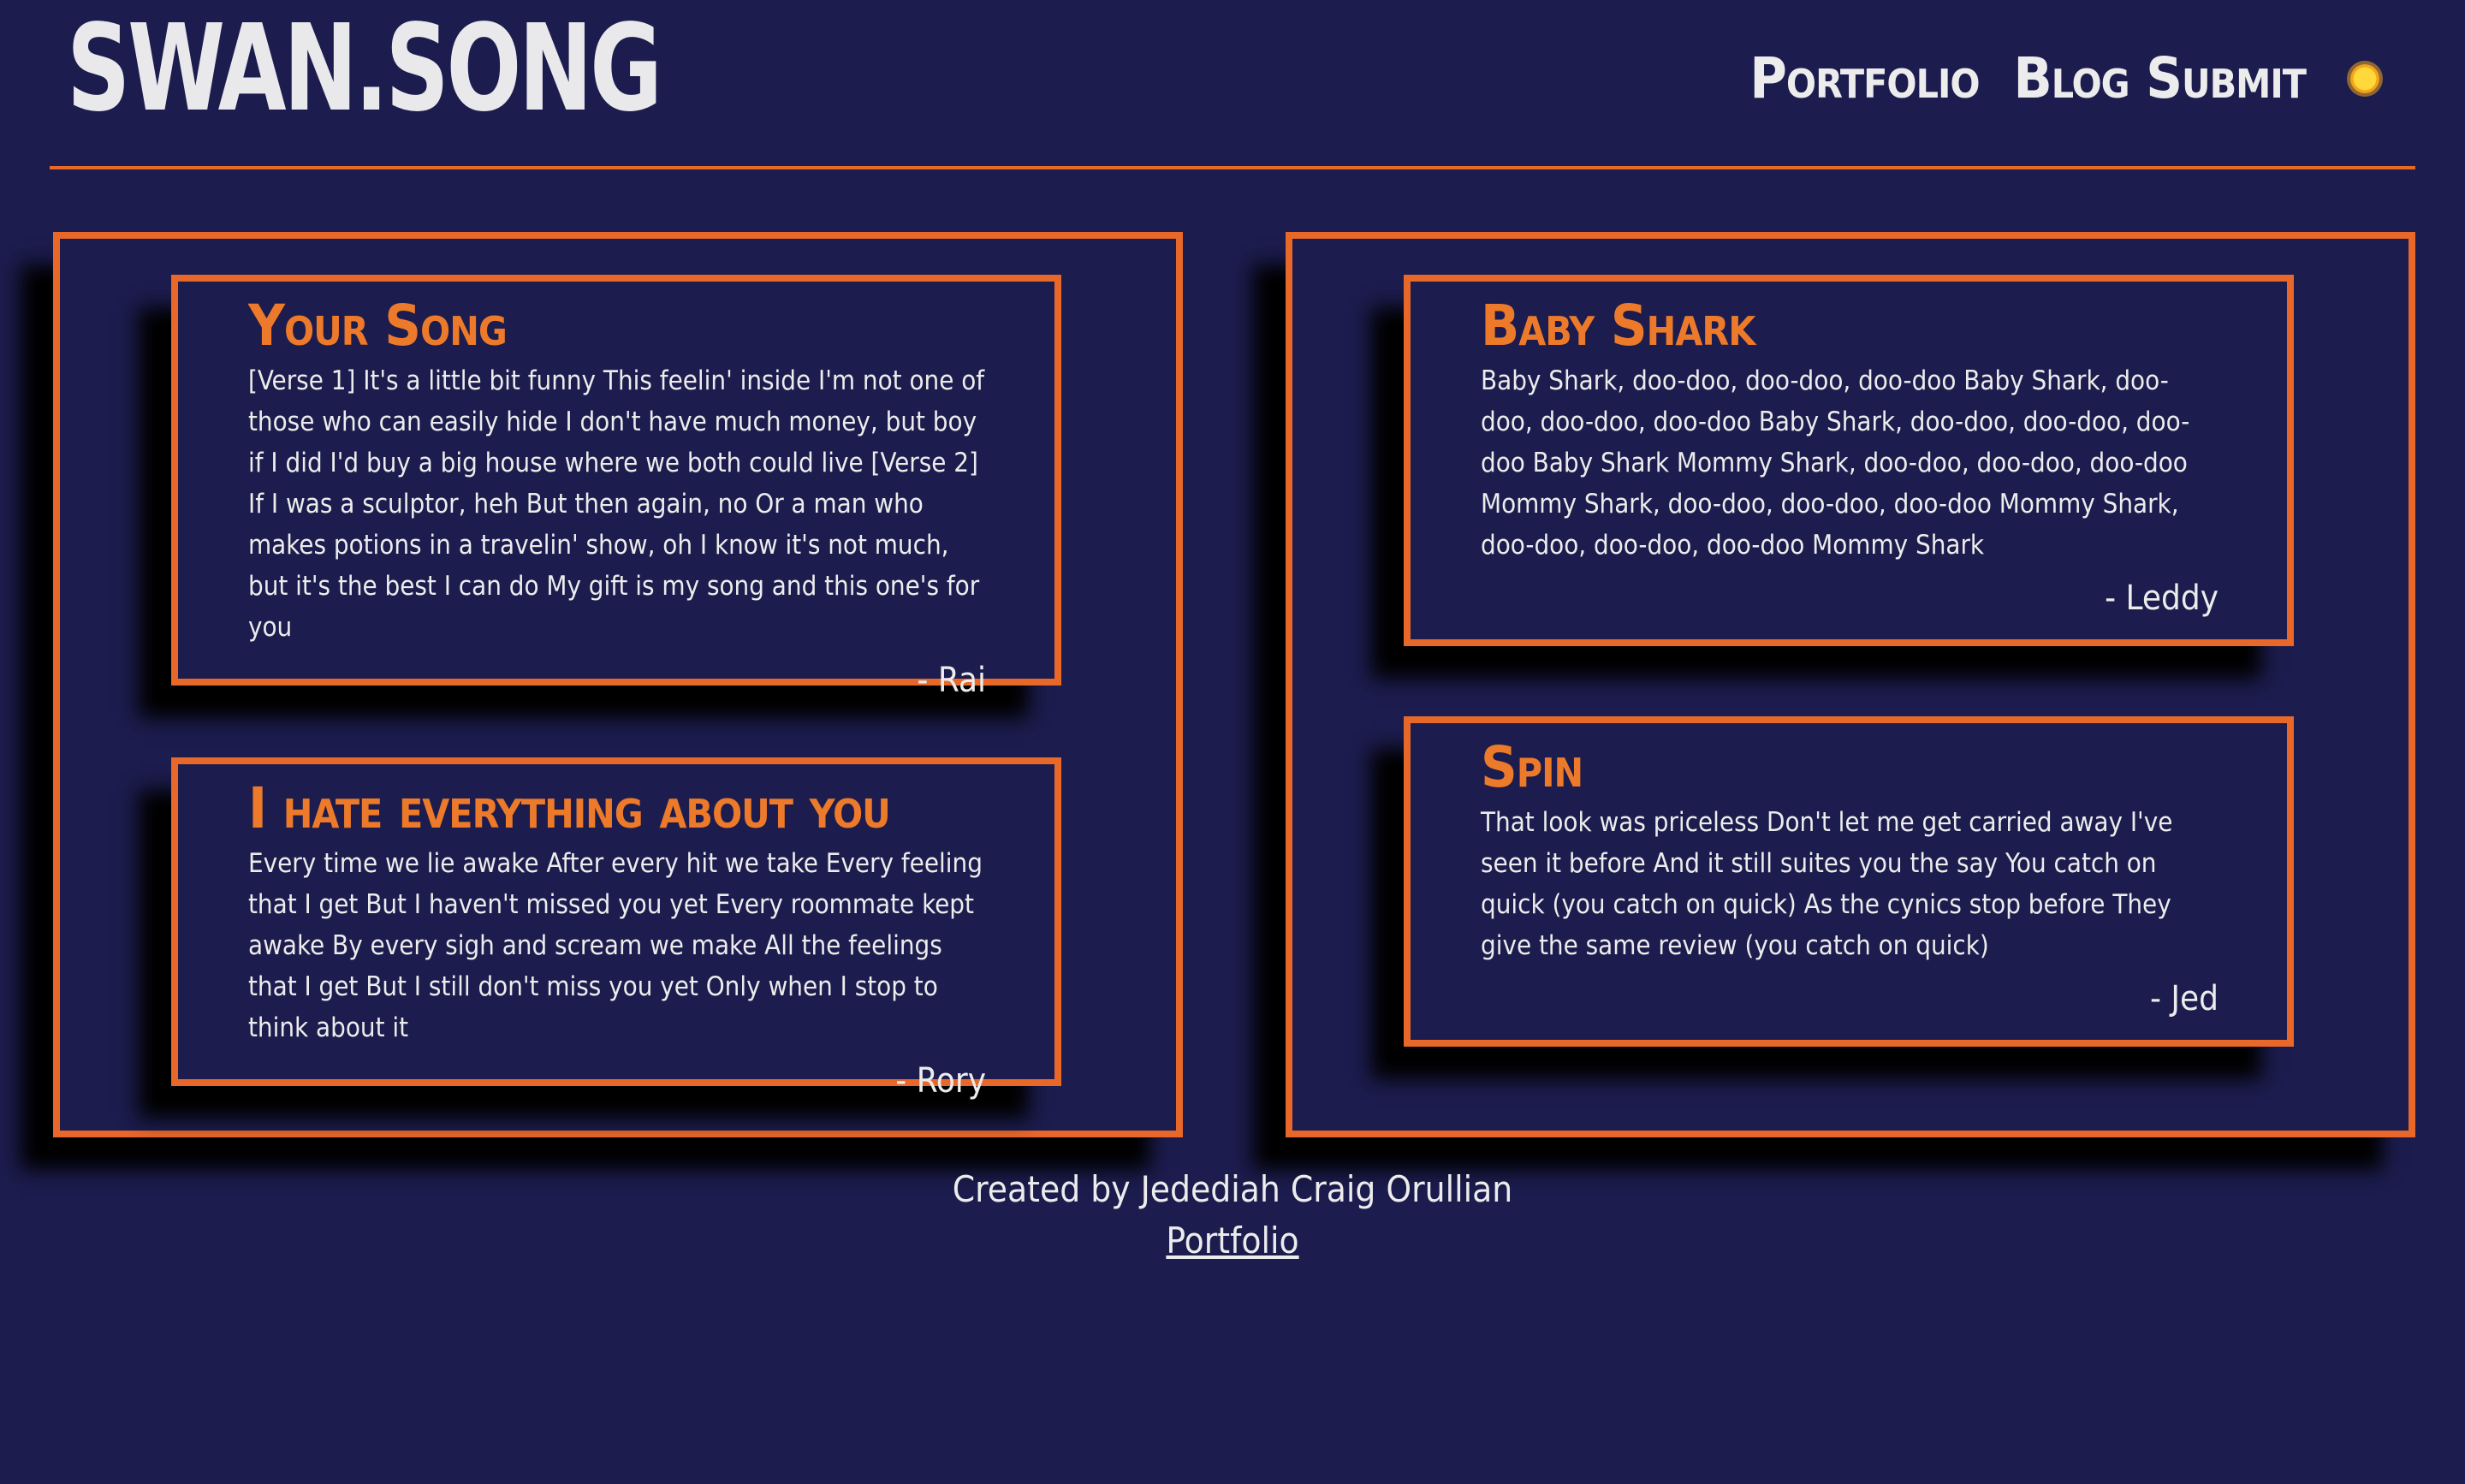 Image resolution: width=2465 pixels, height=1484 pixels. Describe the element at coordinates (1864, 79) in the screenshot. I see `nav-portfolio-link: Portfolio` at that location.